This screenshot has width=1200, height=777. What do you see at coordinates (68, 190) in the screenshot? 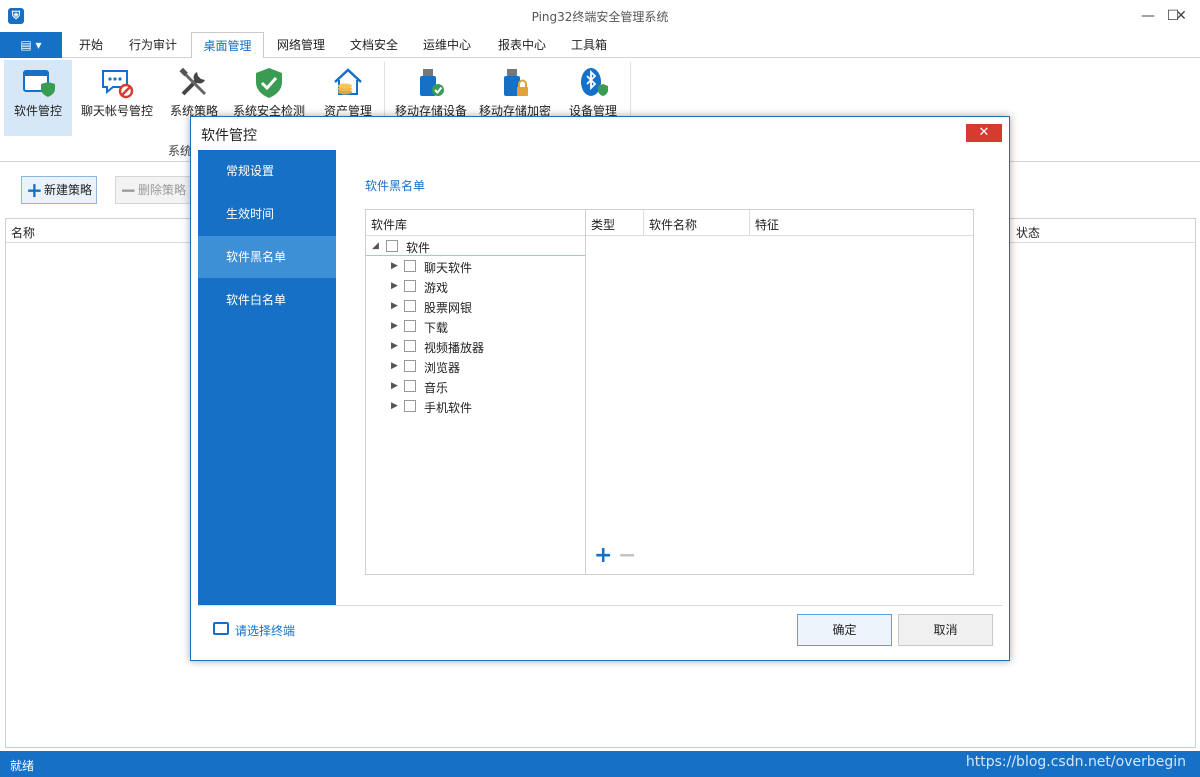
I see `new-policy-label: 新建策略` at bounding box center [68, 190].